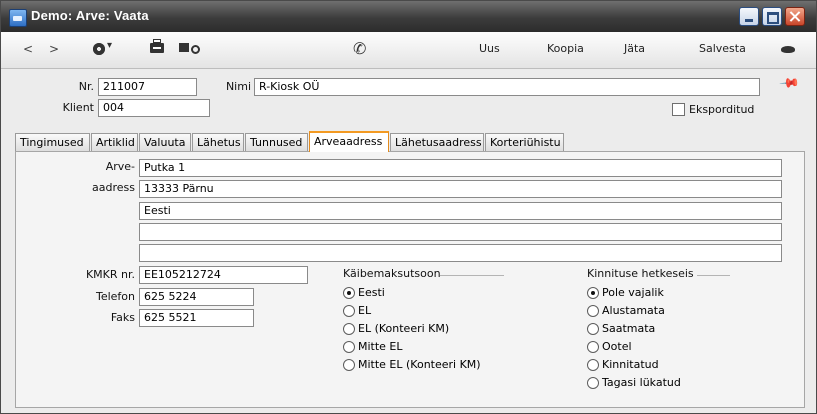 This screenshot has height=414, width=817. What do you see at coordinates (396, 329) in the screenshot?
I see `vat-zone-option-el-konteeri: EL (Konteeri KM)` at bounding box center [396, 329].